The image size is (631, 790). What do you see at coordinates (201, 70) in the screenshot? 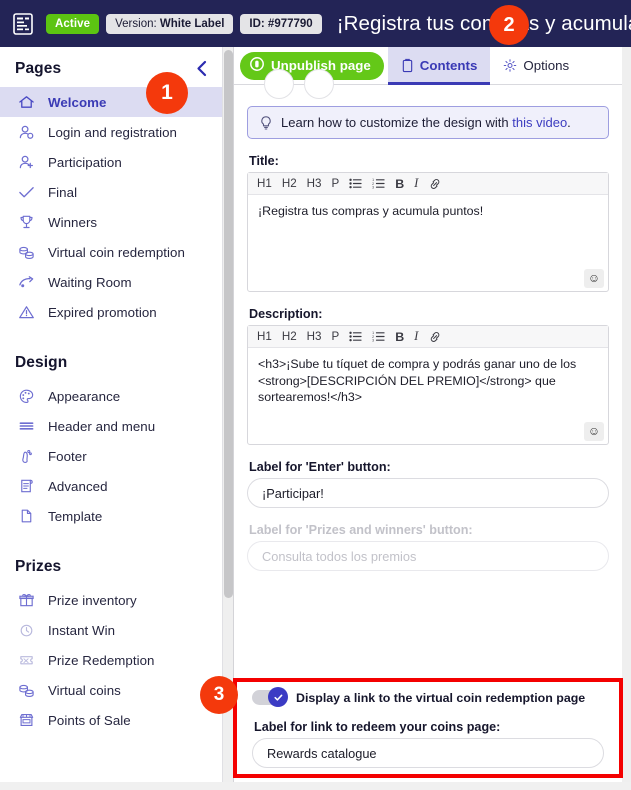
I see `chevron-left-icon` at bounding box center [201, 70].